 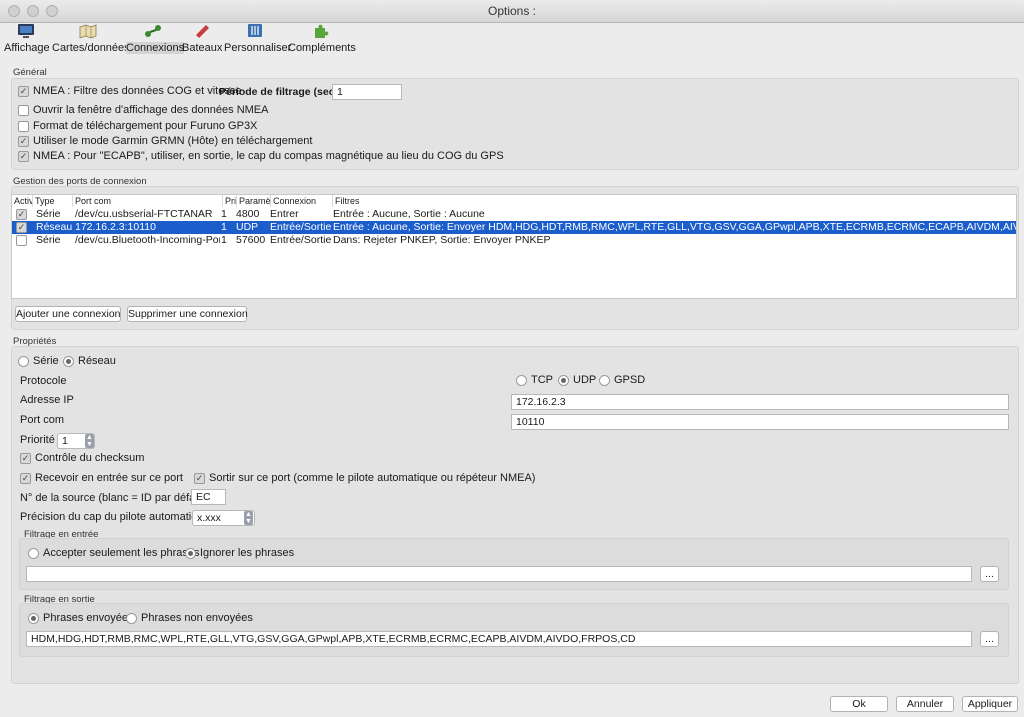 I want to click on gpsd-radio: GPSD, so click(x=622, y=380).